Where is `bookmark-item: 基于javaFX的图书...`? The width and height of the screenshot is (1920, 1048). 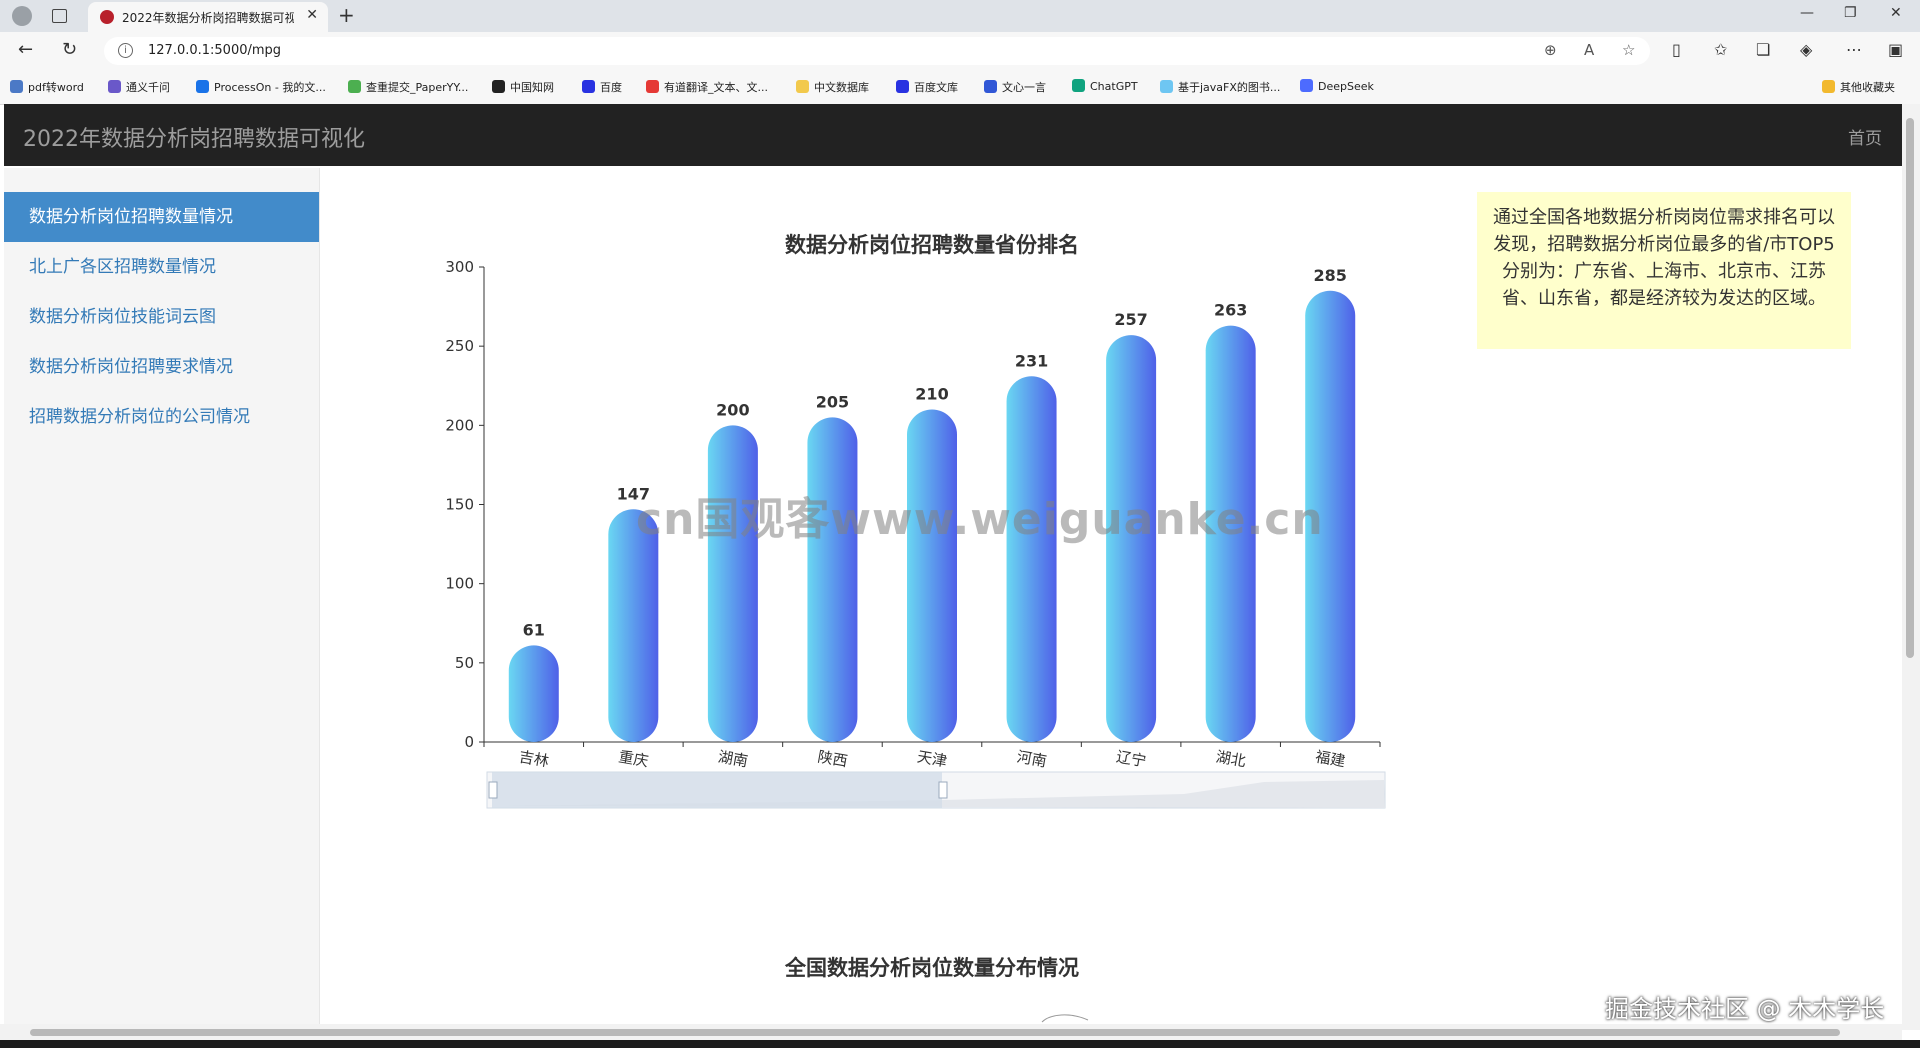 bookmark-item: 基于javaFX的图书... is located at coordinates (1220, 87).